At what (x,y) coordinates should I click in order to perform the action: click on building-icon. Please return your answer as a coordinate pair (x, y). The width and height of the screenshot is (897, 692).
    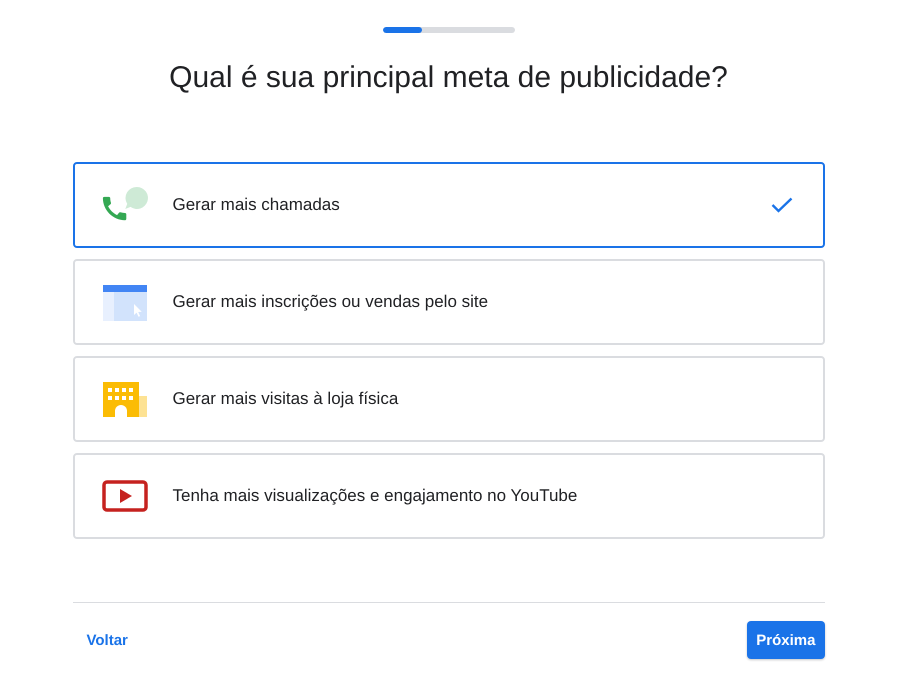
    Looking at the image, I should click on (124, 399).